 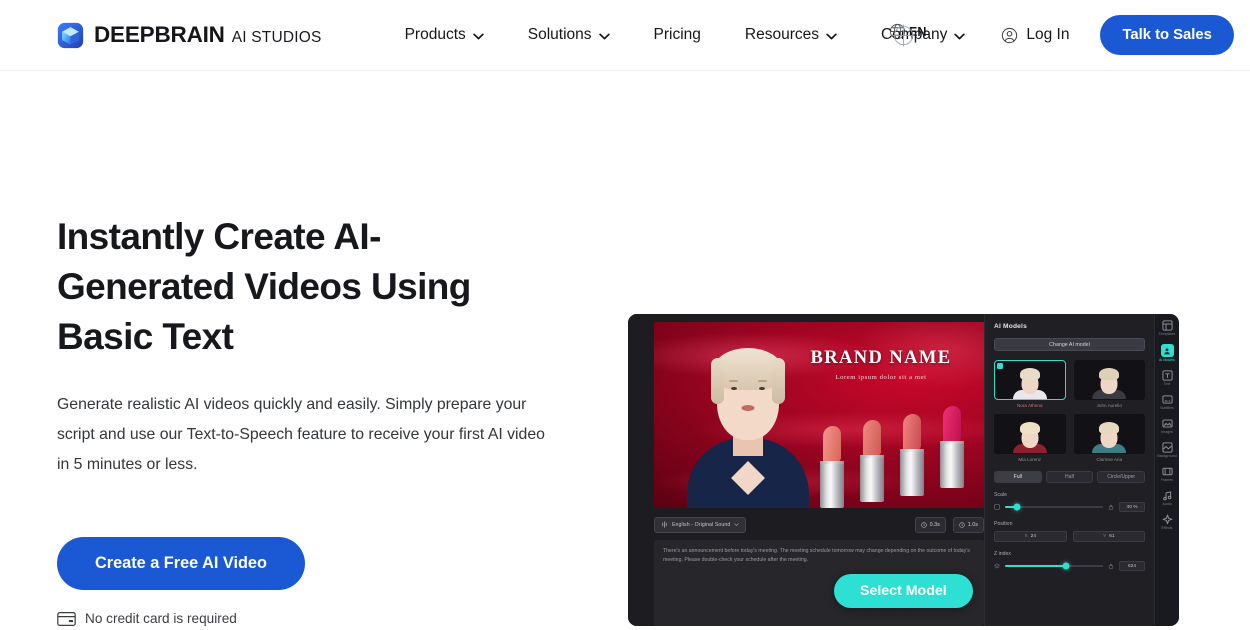 I want to click on create-free-ai-video-button: Create a Free AI Video, so click(x=181, y=563).